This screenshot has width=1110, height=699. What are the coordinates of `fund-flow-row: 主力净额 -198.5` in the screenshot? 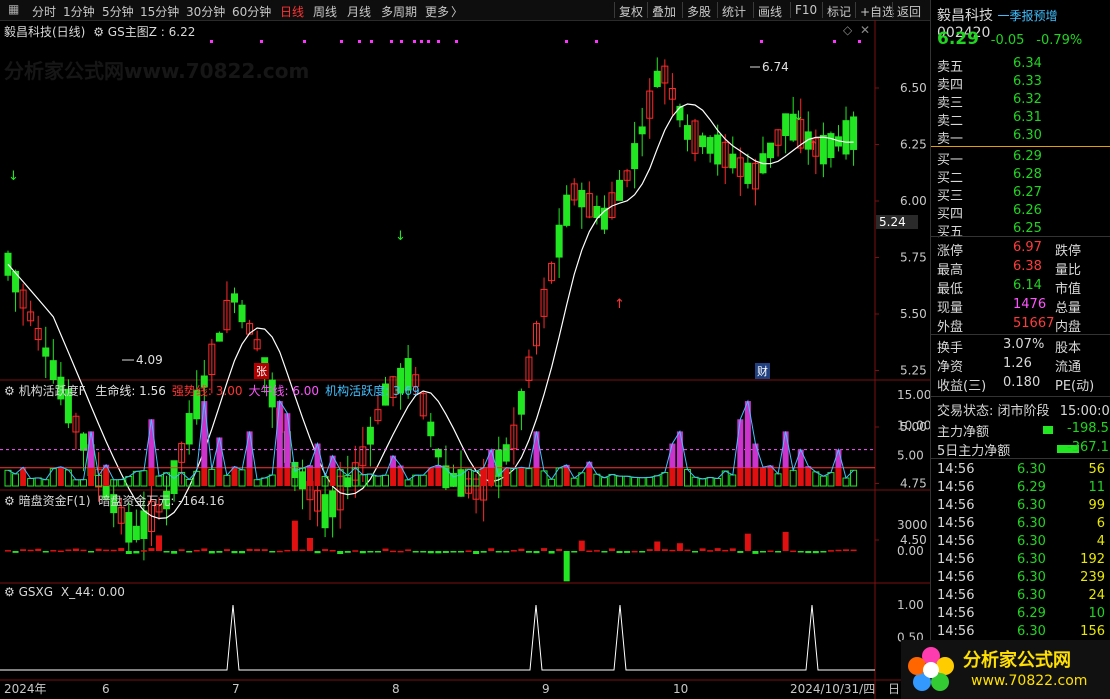 It's located at (1020, 430).